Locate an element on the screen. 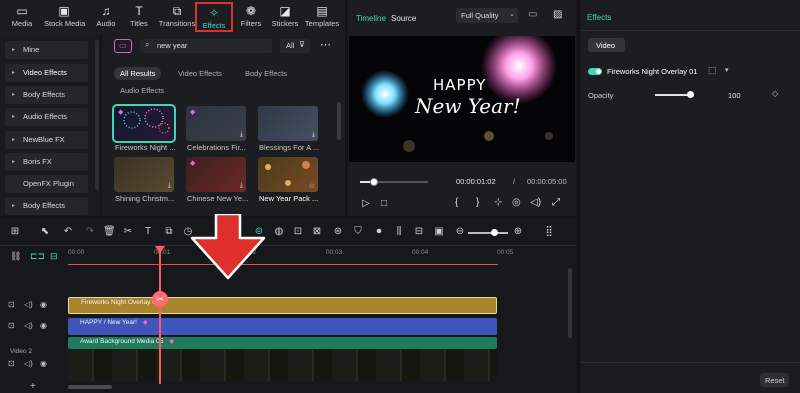  sidebar-item-audio-effects: ▸ Audio Effects is located at coordinates (46, 117).